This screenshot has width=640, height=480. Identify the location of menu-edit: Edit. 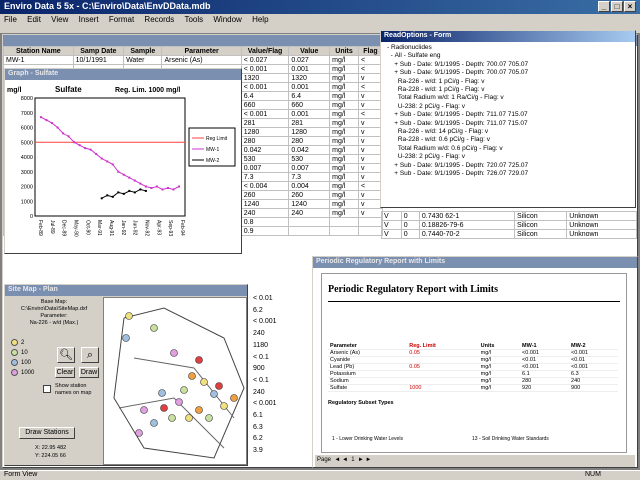
(34, 19).